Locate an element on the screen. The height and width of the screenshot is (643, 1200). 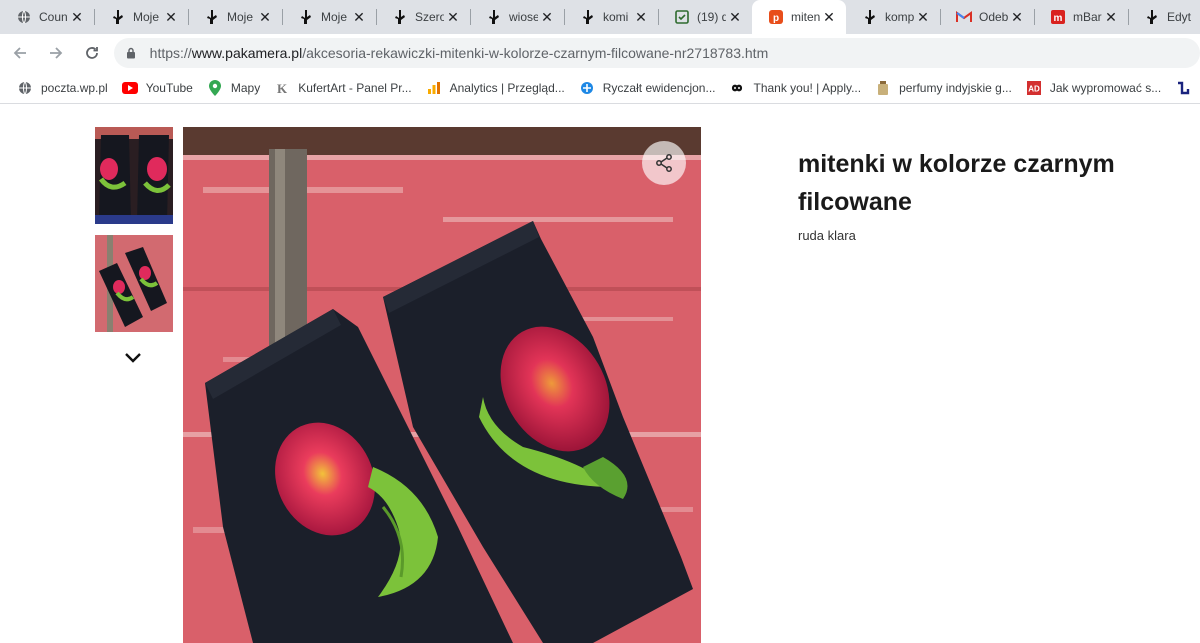
analytics-icon is located at coordinates (434, 88).